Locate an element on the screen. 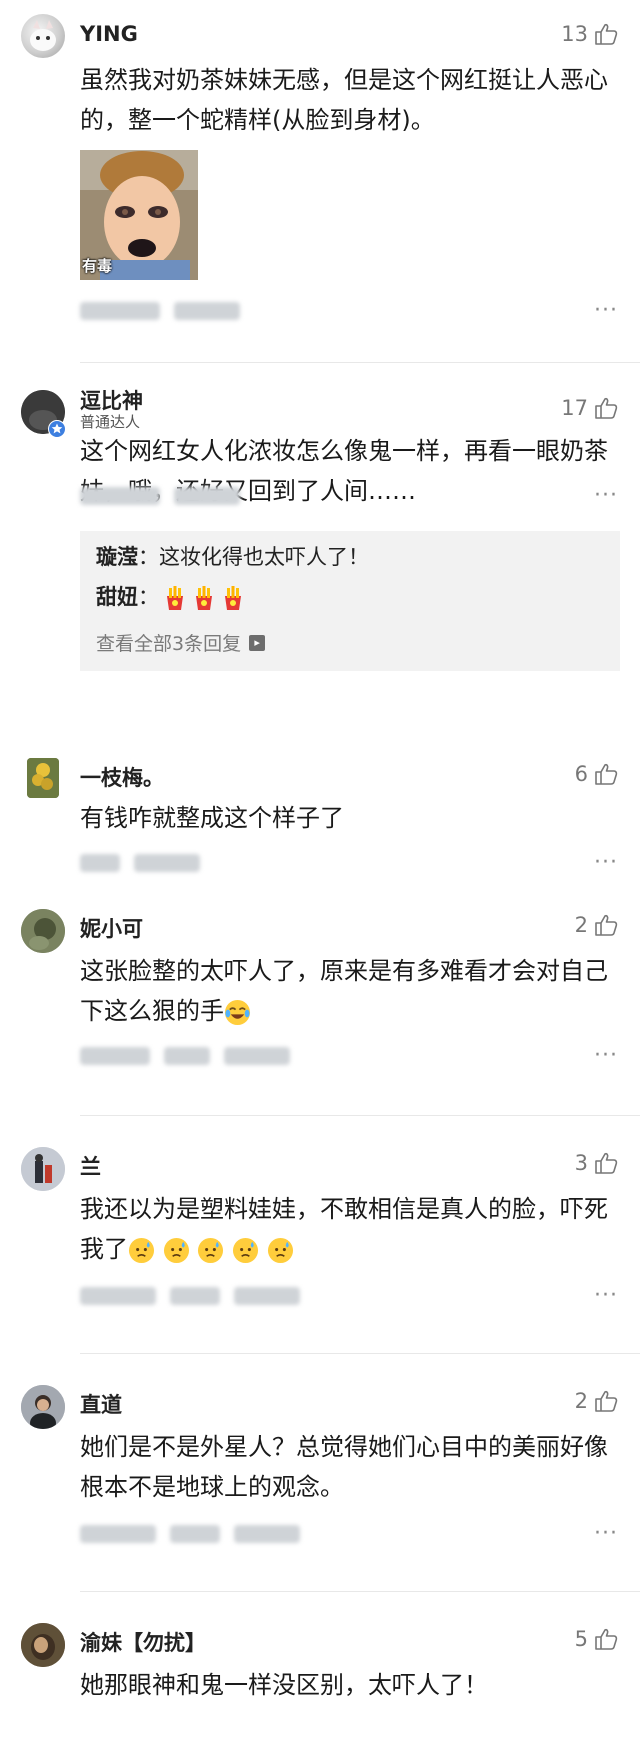  username: 兰 is located at coordinates (90, 1166).